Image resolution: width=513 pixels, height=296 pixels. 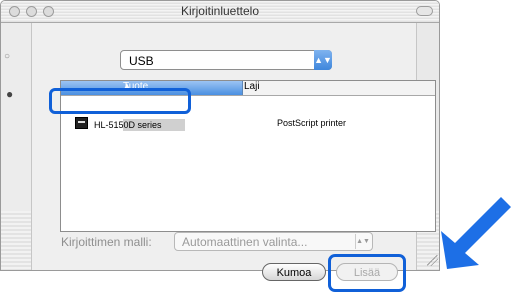 What do you see at coordinates (128, 125) in the screenshot?
I see `printer-row-name: HL-5150D series` at bounding box center [128, 125].